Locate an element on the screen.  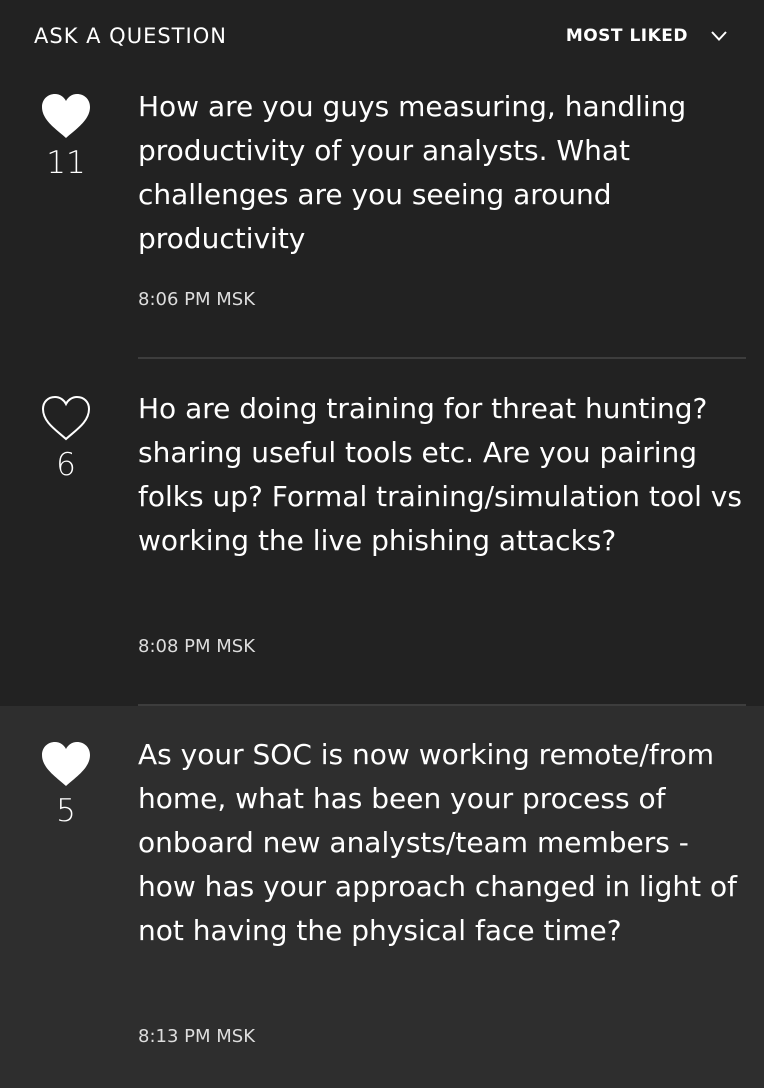
ask-question-button: ASK A QUESTION is located at coordinates (130, 36).